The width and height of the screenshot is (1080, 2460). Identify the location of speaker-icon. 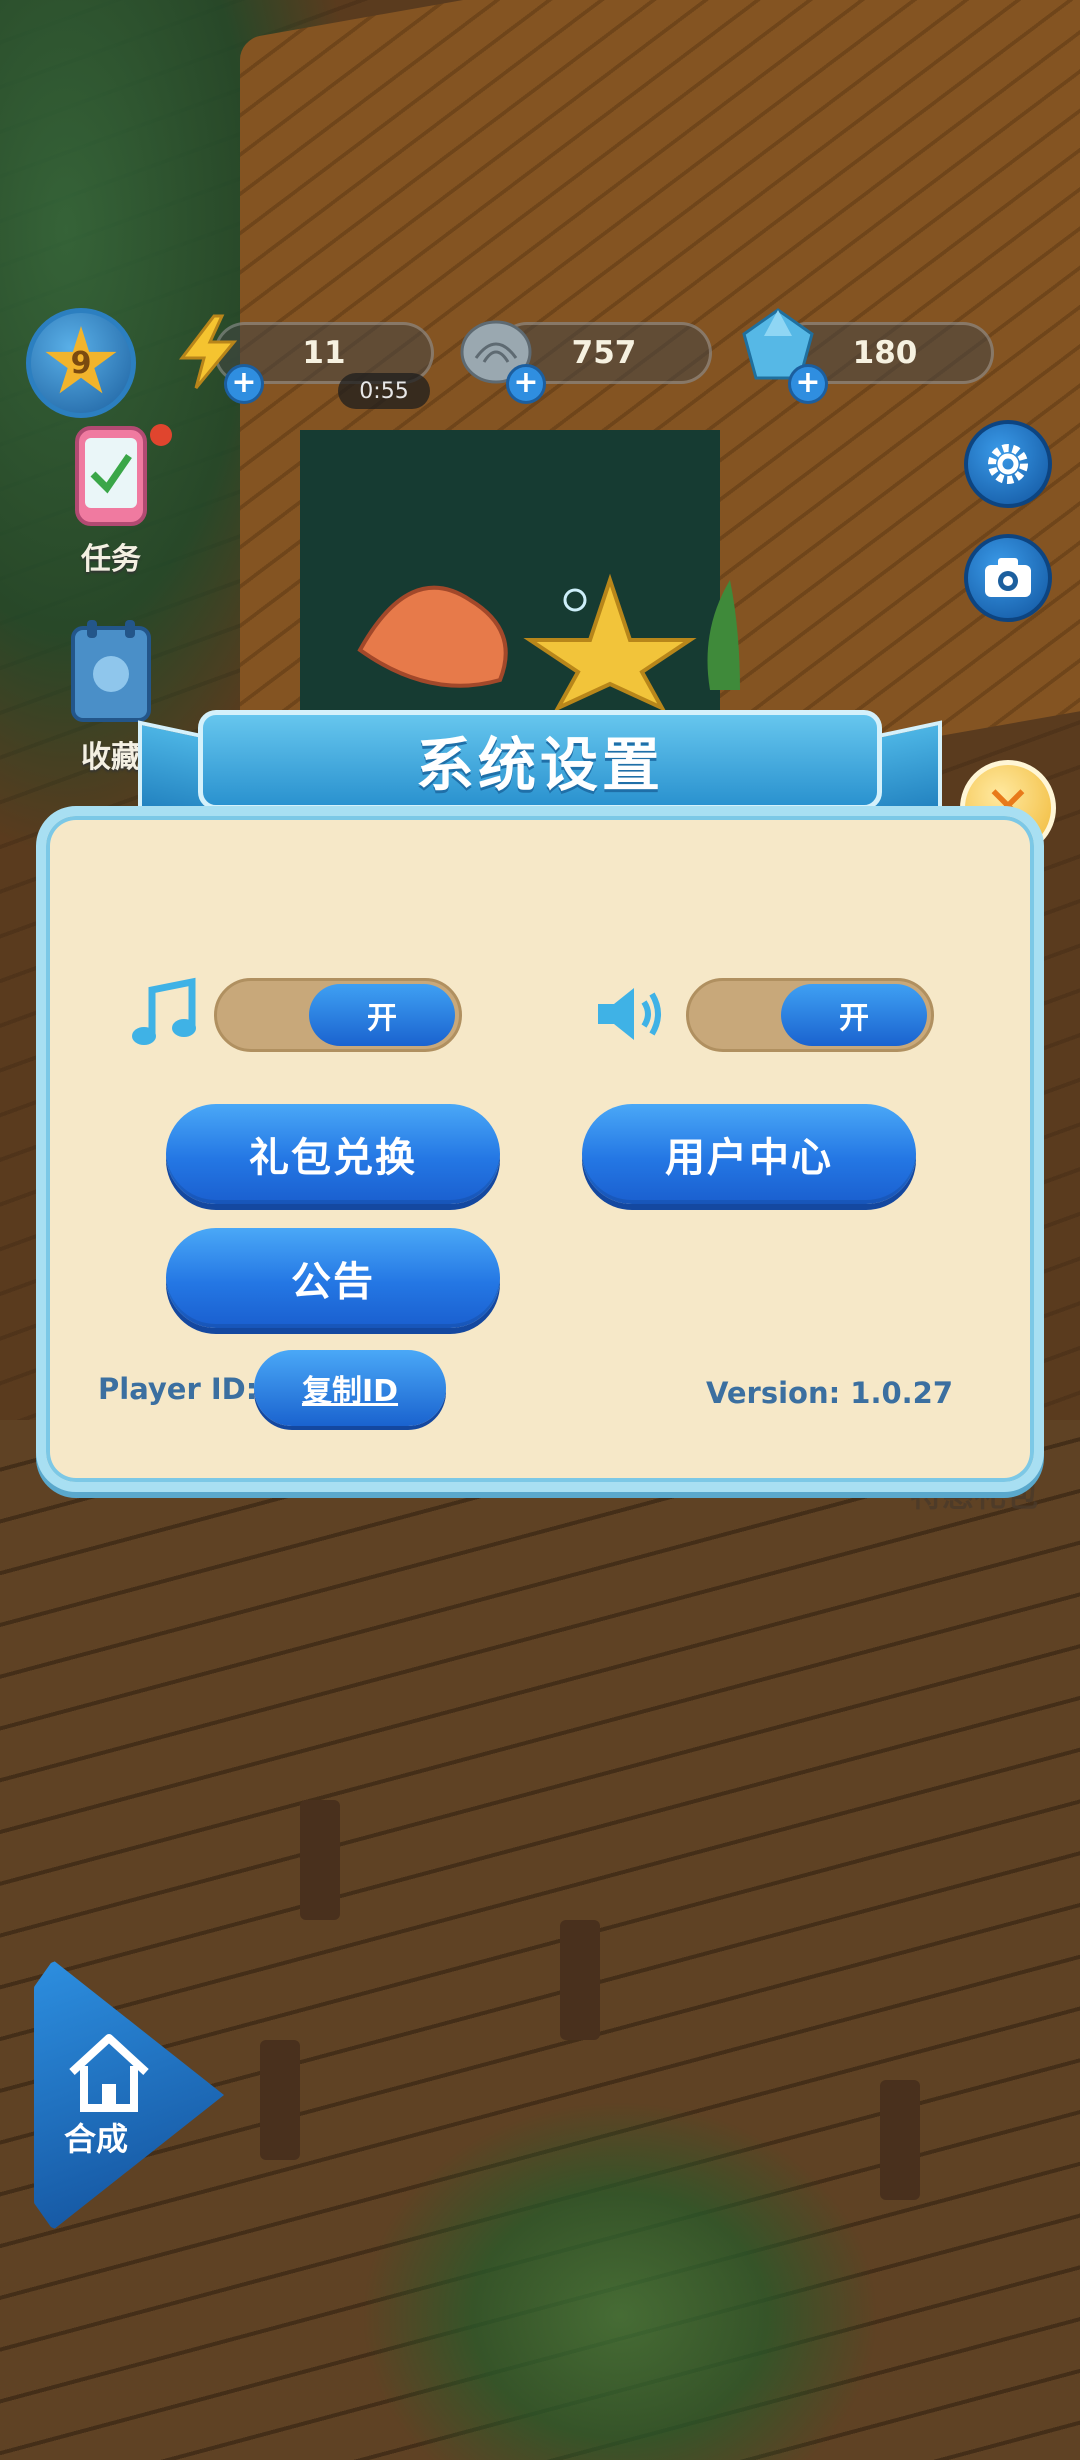
(629, 1014).